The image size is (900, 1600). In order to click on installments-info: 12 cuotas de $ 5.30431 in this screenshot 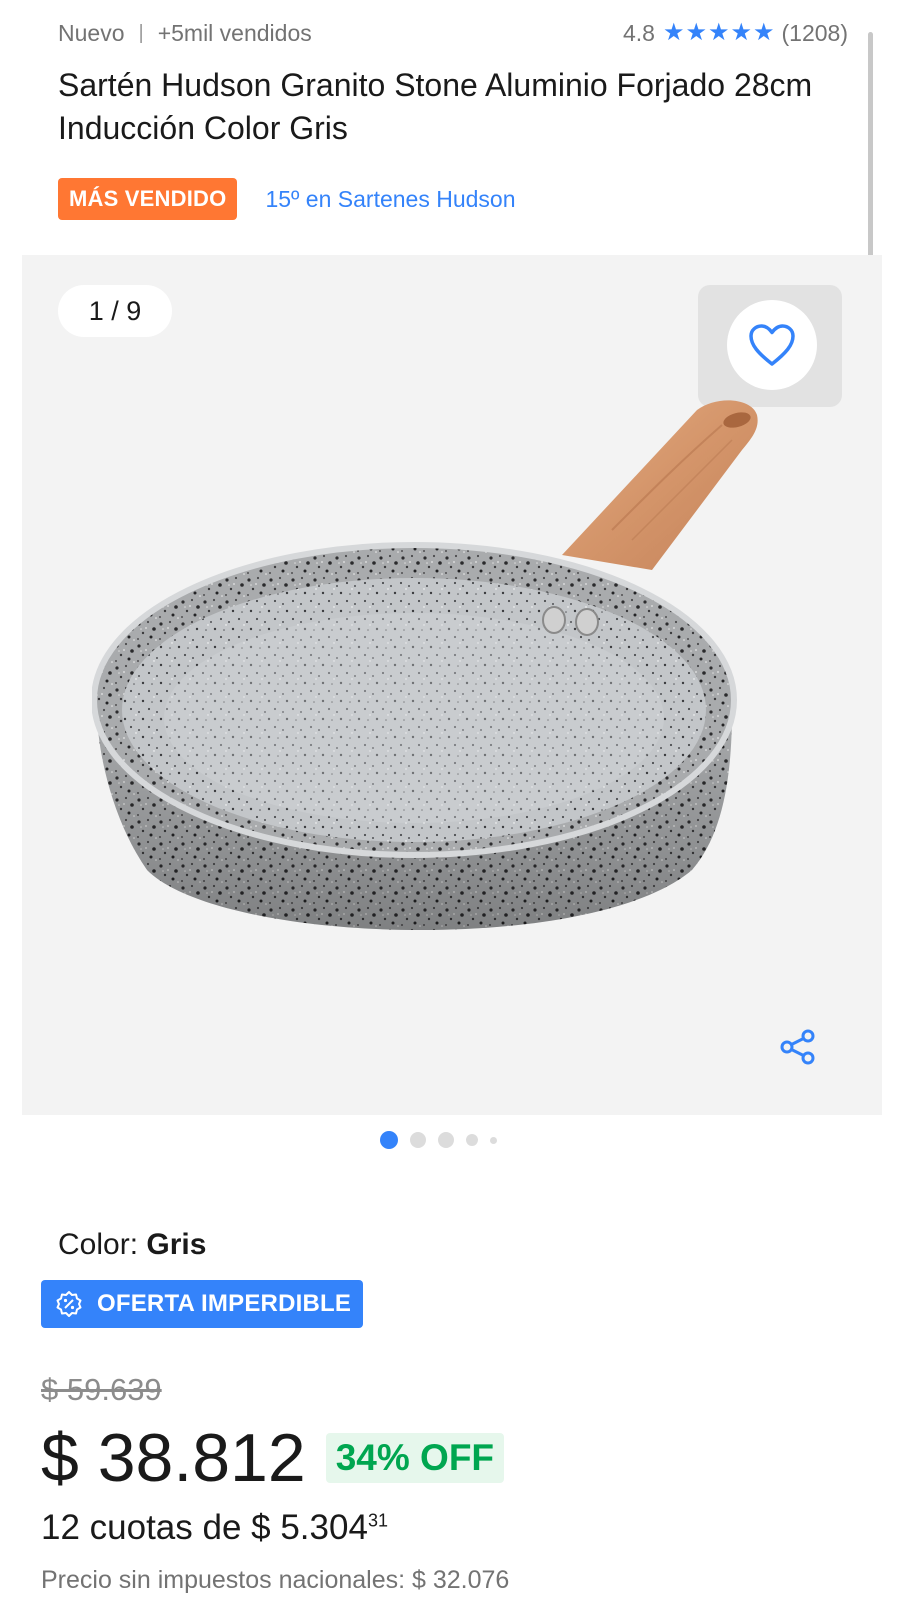, I will do `click(214, 1528)`.